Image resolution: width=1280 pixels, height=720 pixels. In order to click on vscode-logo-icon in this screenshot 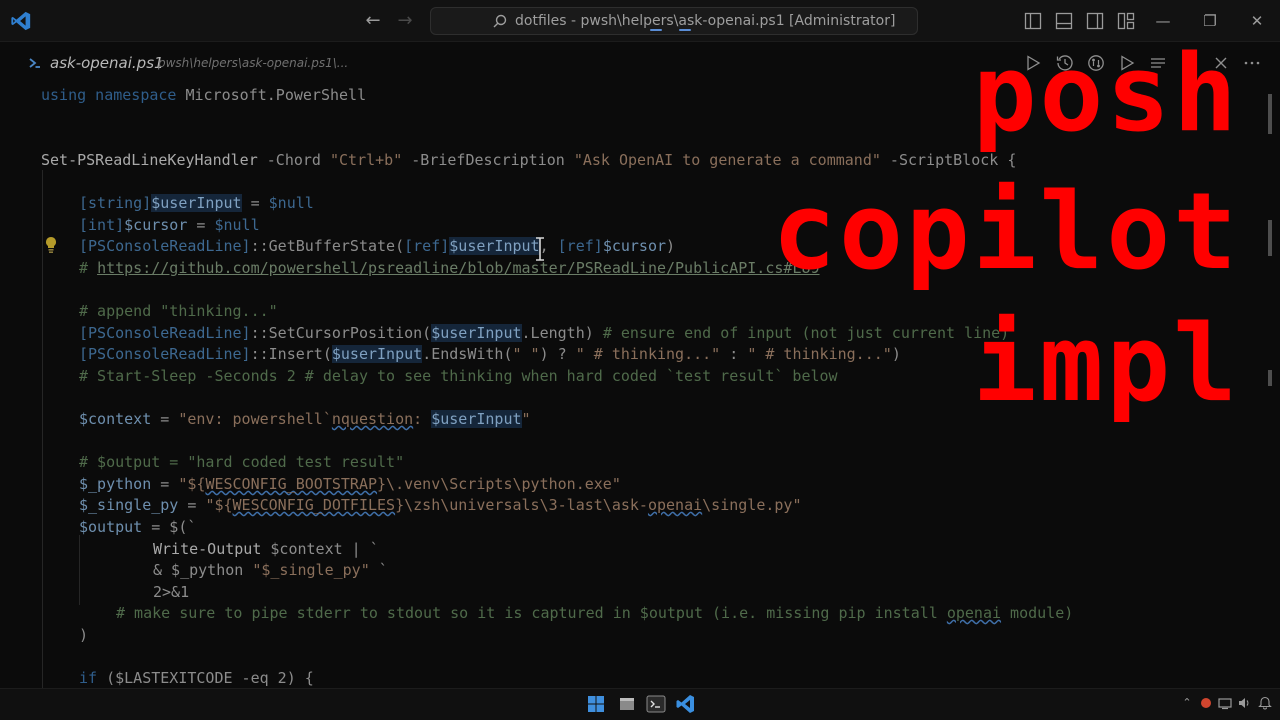, I will do `click(21, 21)`.